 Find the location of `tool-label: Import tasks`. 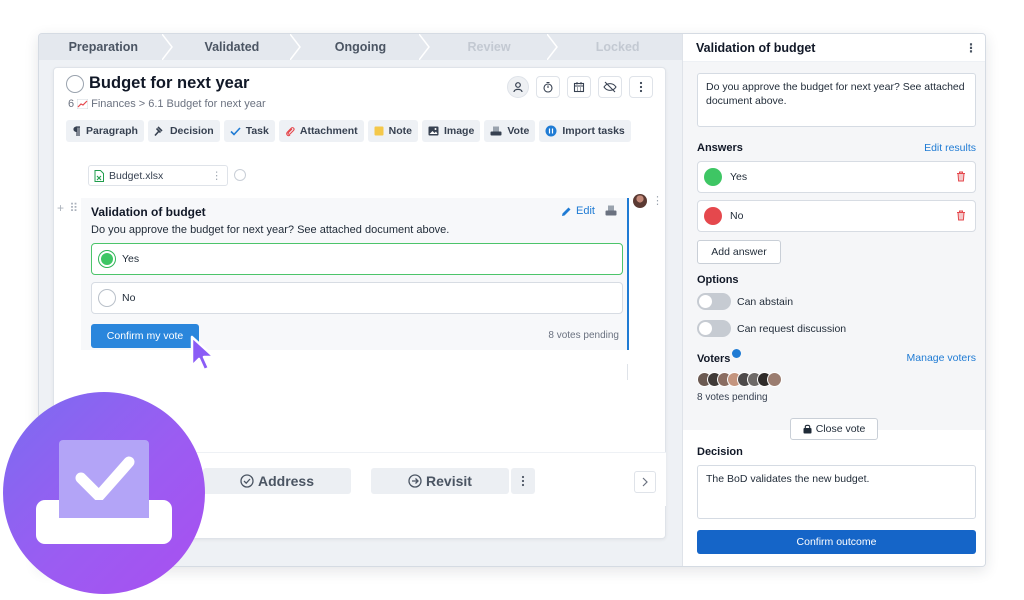

tool-label: Import tasks is located at coordinates (593, 131).